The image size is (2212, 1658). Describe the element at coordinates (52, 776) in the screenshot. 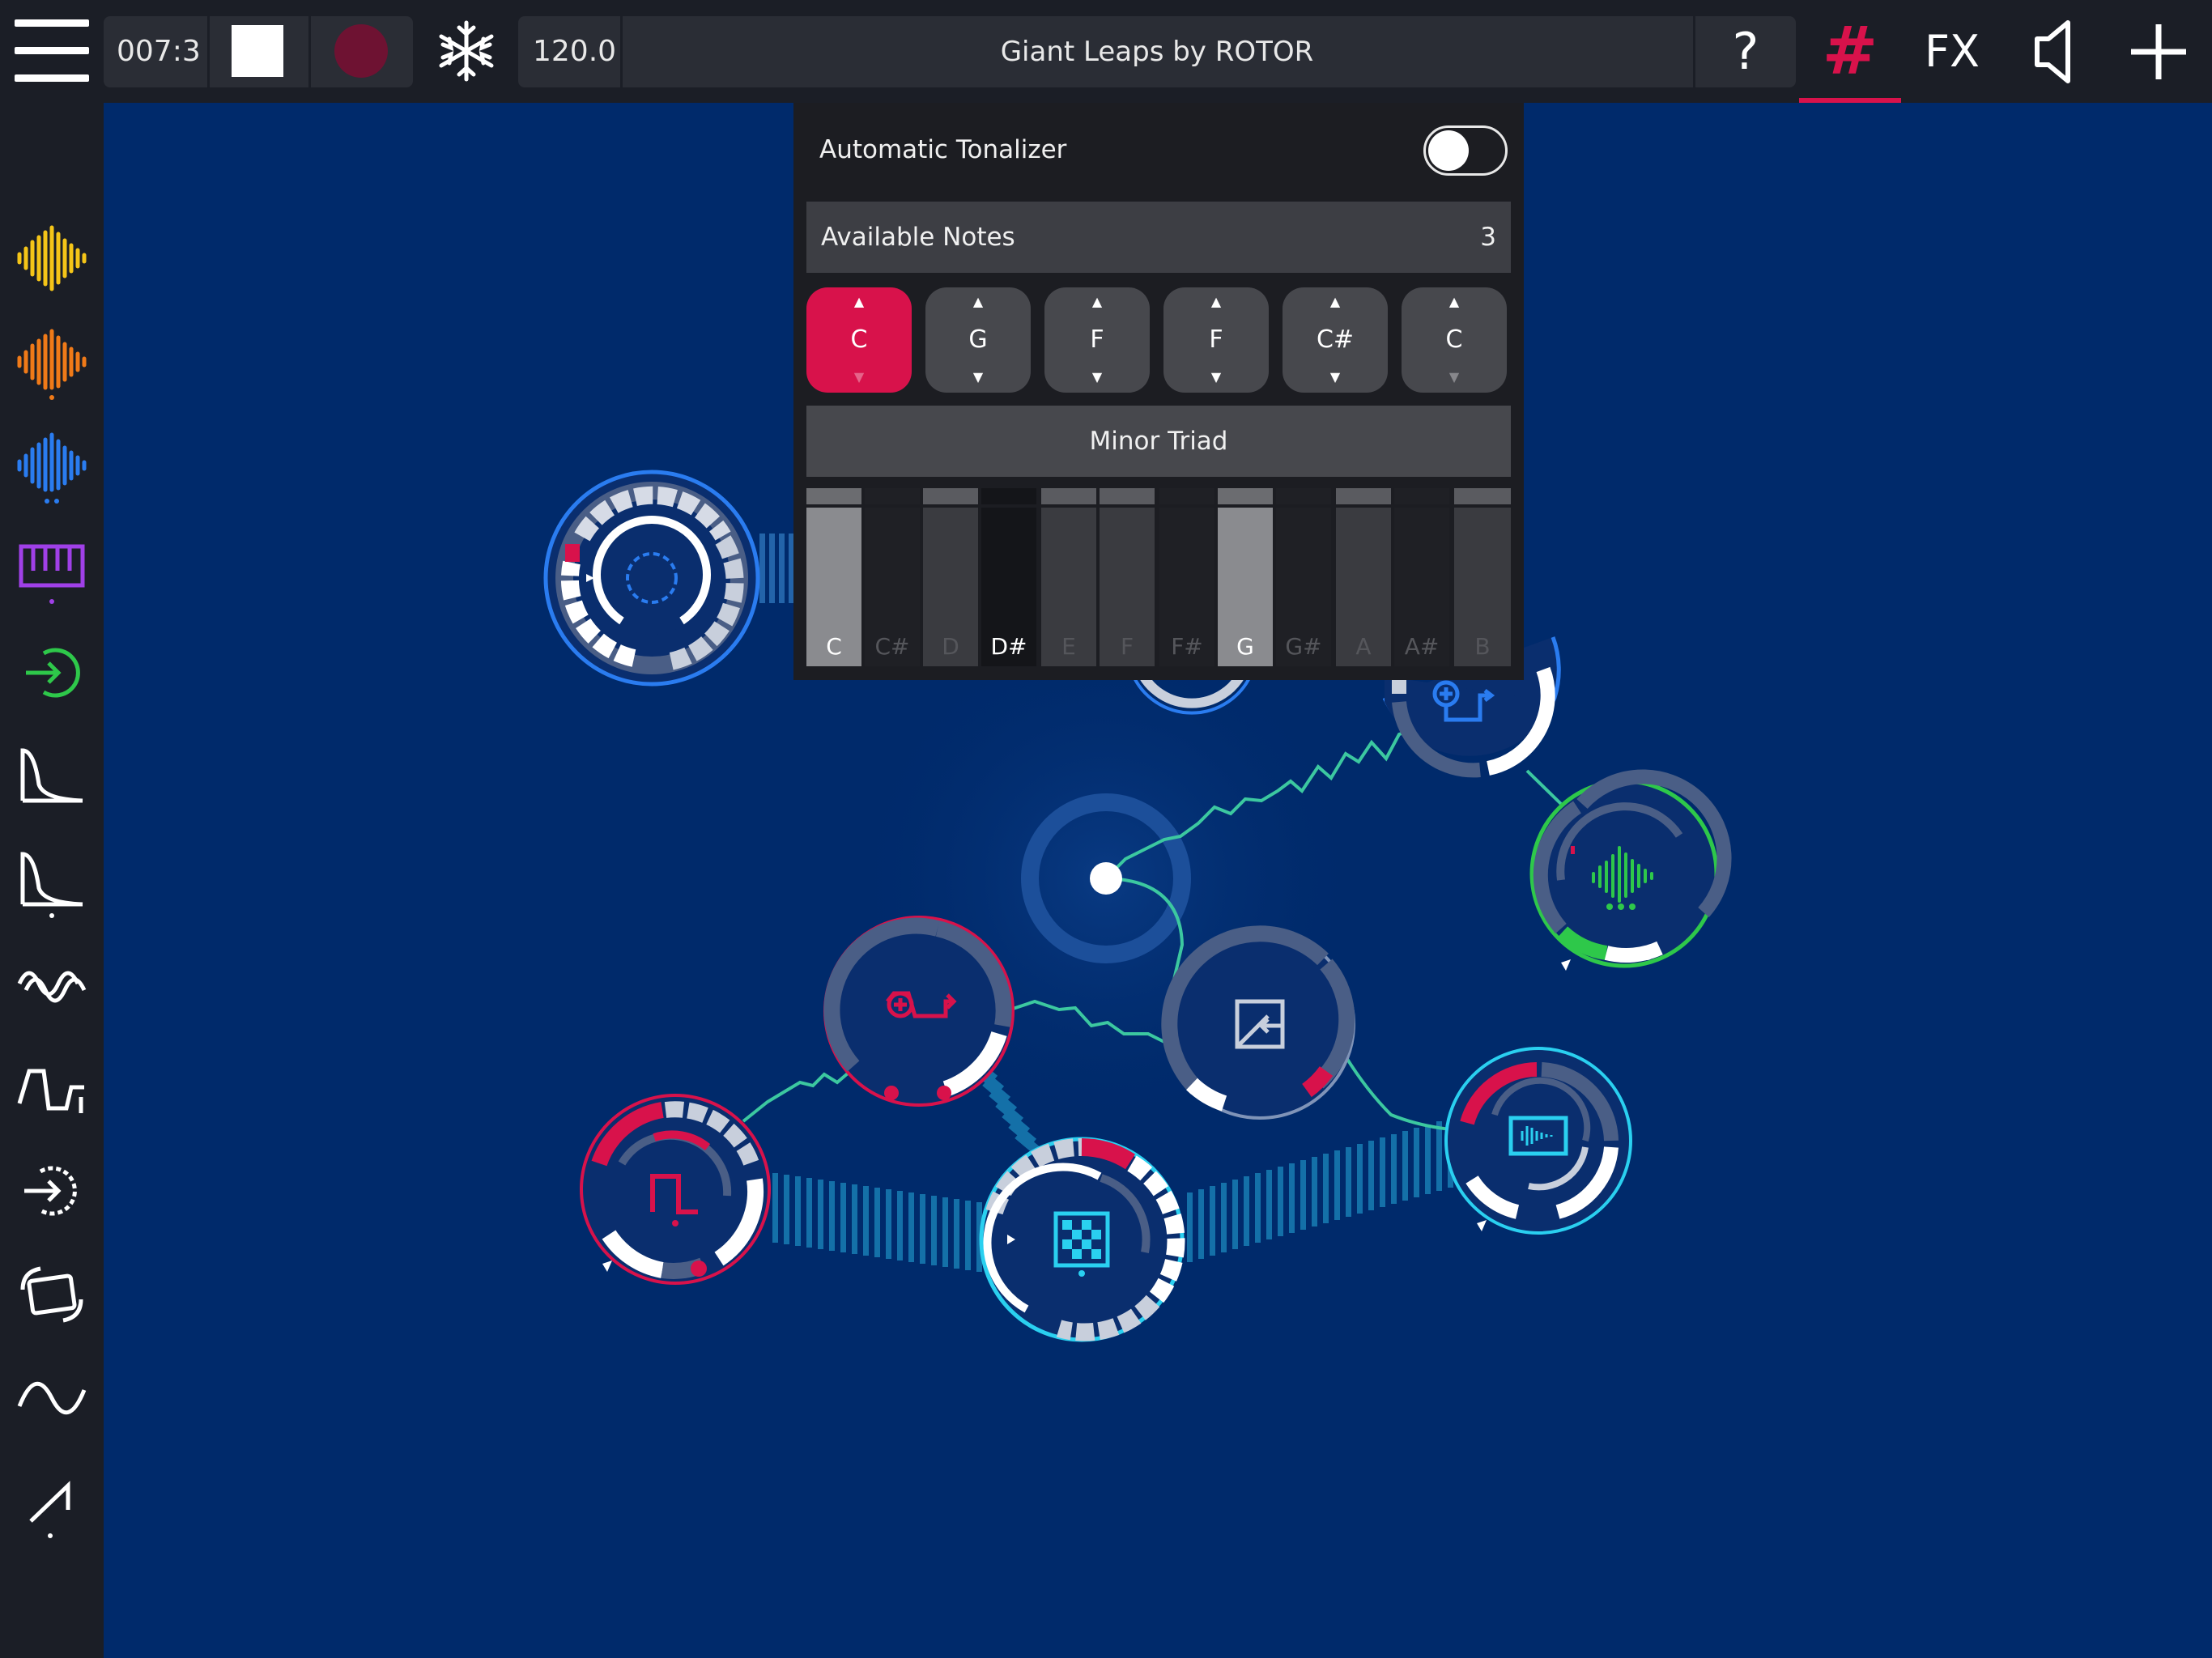

I see `envelope-icon` at that location.